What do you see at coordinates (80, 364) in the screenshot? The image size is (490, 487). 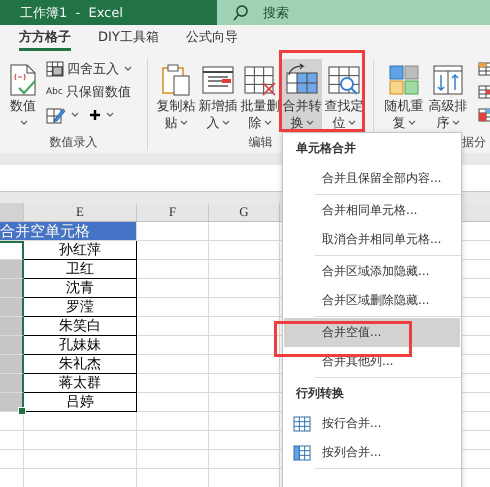 I see `table-cell: 朱礼杰` at bounding box center [80, 364].